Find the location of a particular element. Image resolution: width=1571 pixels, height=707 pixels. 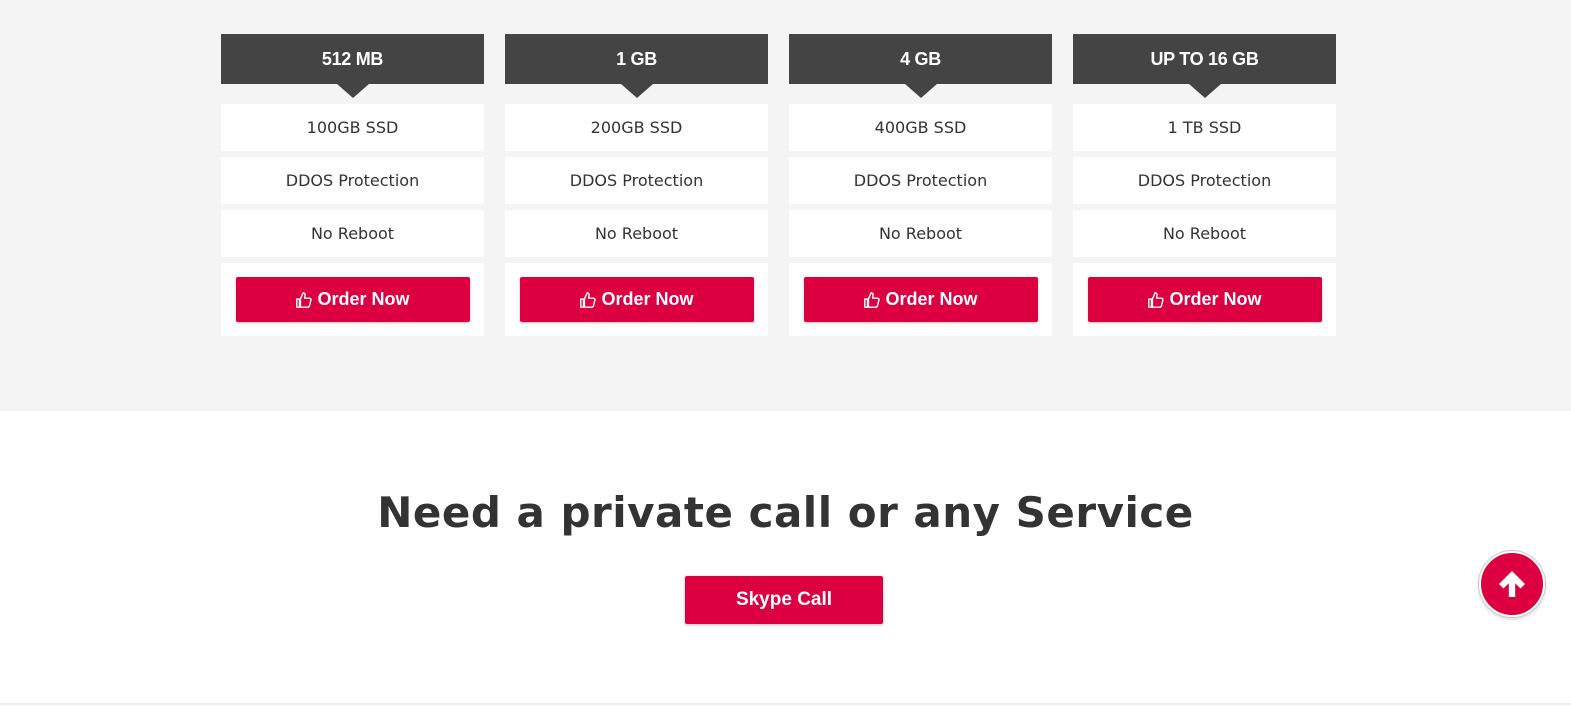

section-divider is located at coordinates (785, 704).